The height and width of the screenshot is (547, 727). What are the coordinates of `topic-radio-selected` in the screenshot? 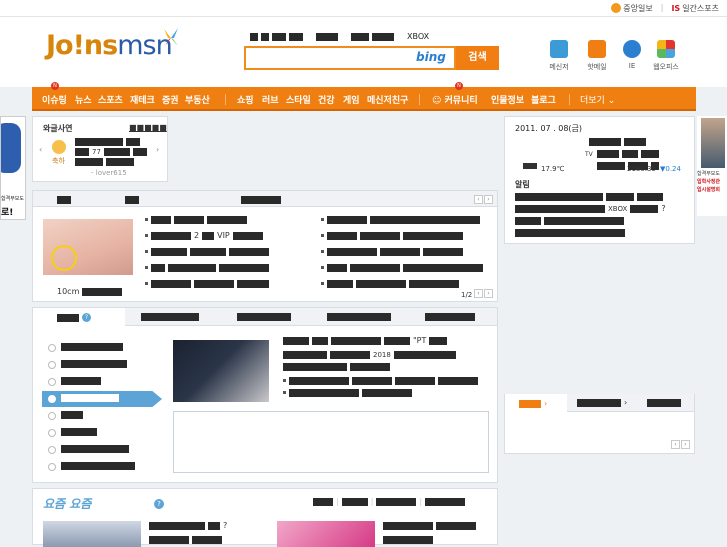 It's located at (52, 399).